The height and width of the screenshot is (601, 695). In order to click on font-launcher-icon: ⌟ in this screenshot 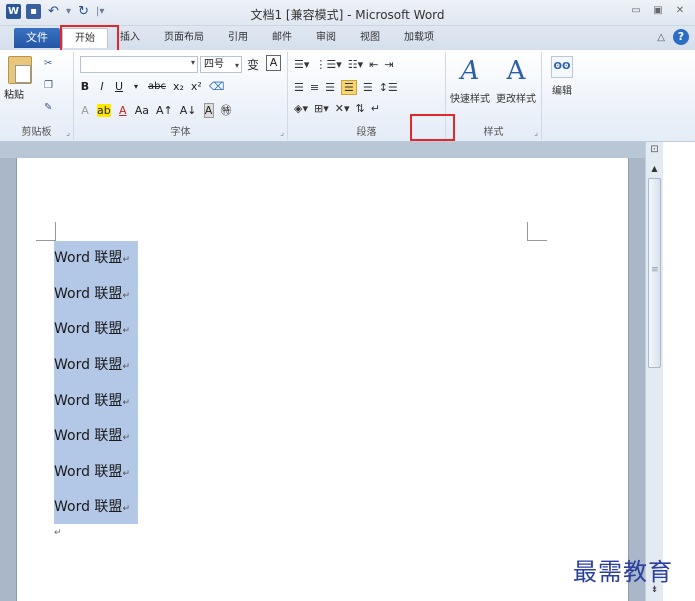, I will do `click(282, 132)`.